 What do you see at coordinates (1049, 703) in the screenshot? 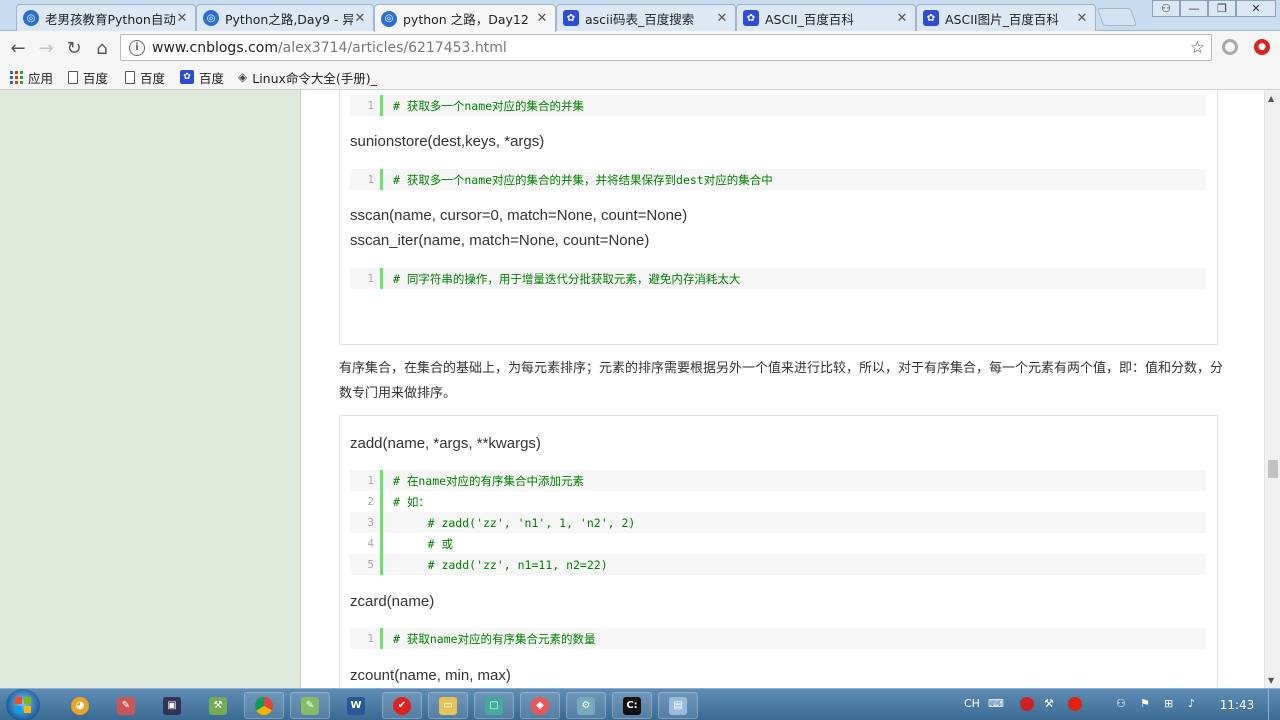
I see `tray-tool-icon: ⚒` at bounding box center [1049, 703].